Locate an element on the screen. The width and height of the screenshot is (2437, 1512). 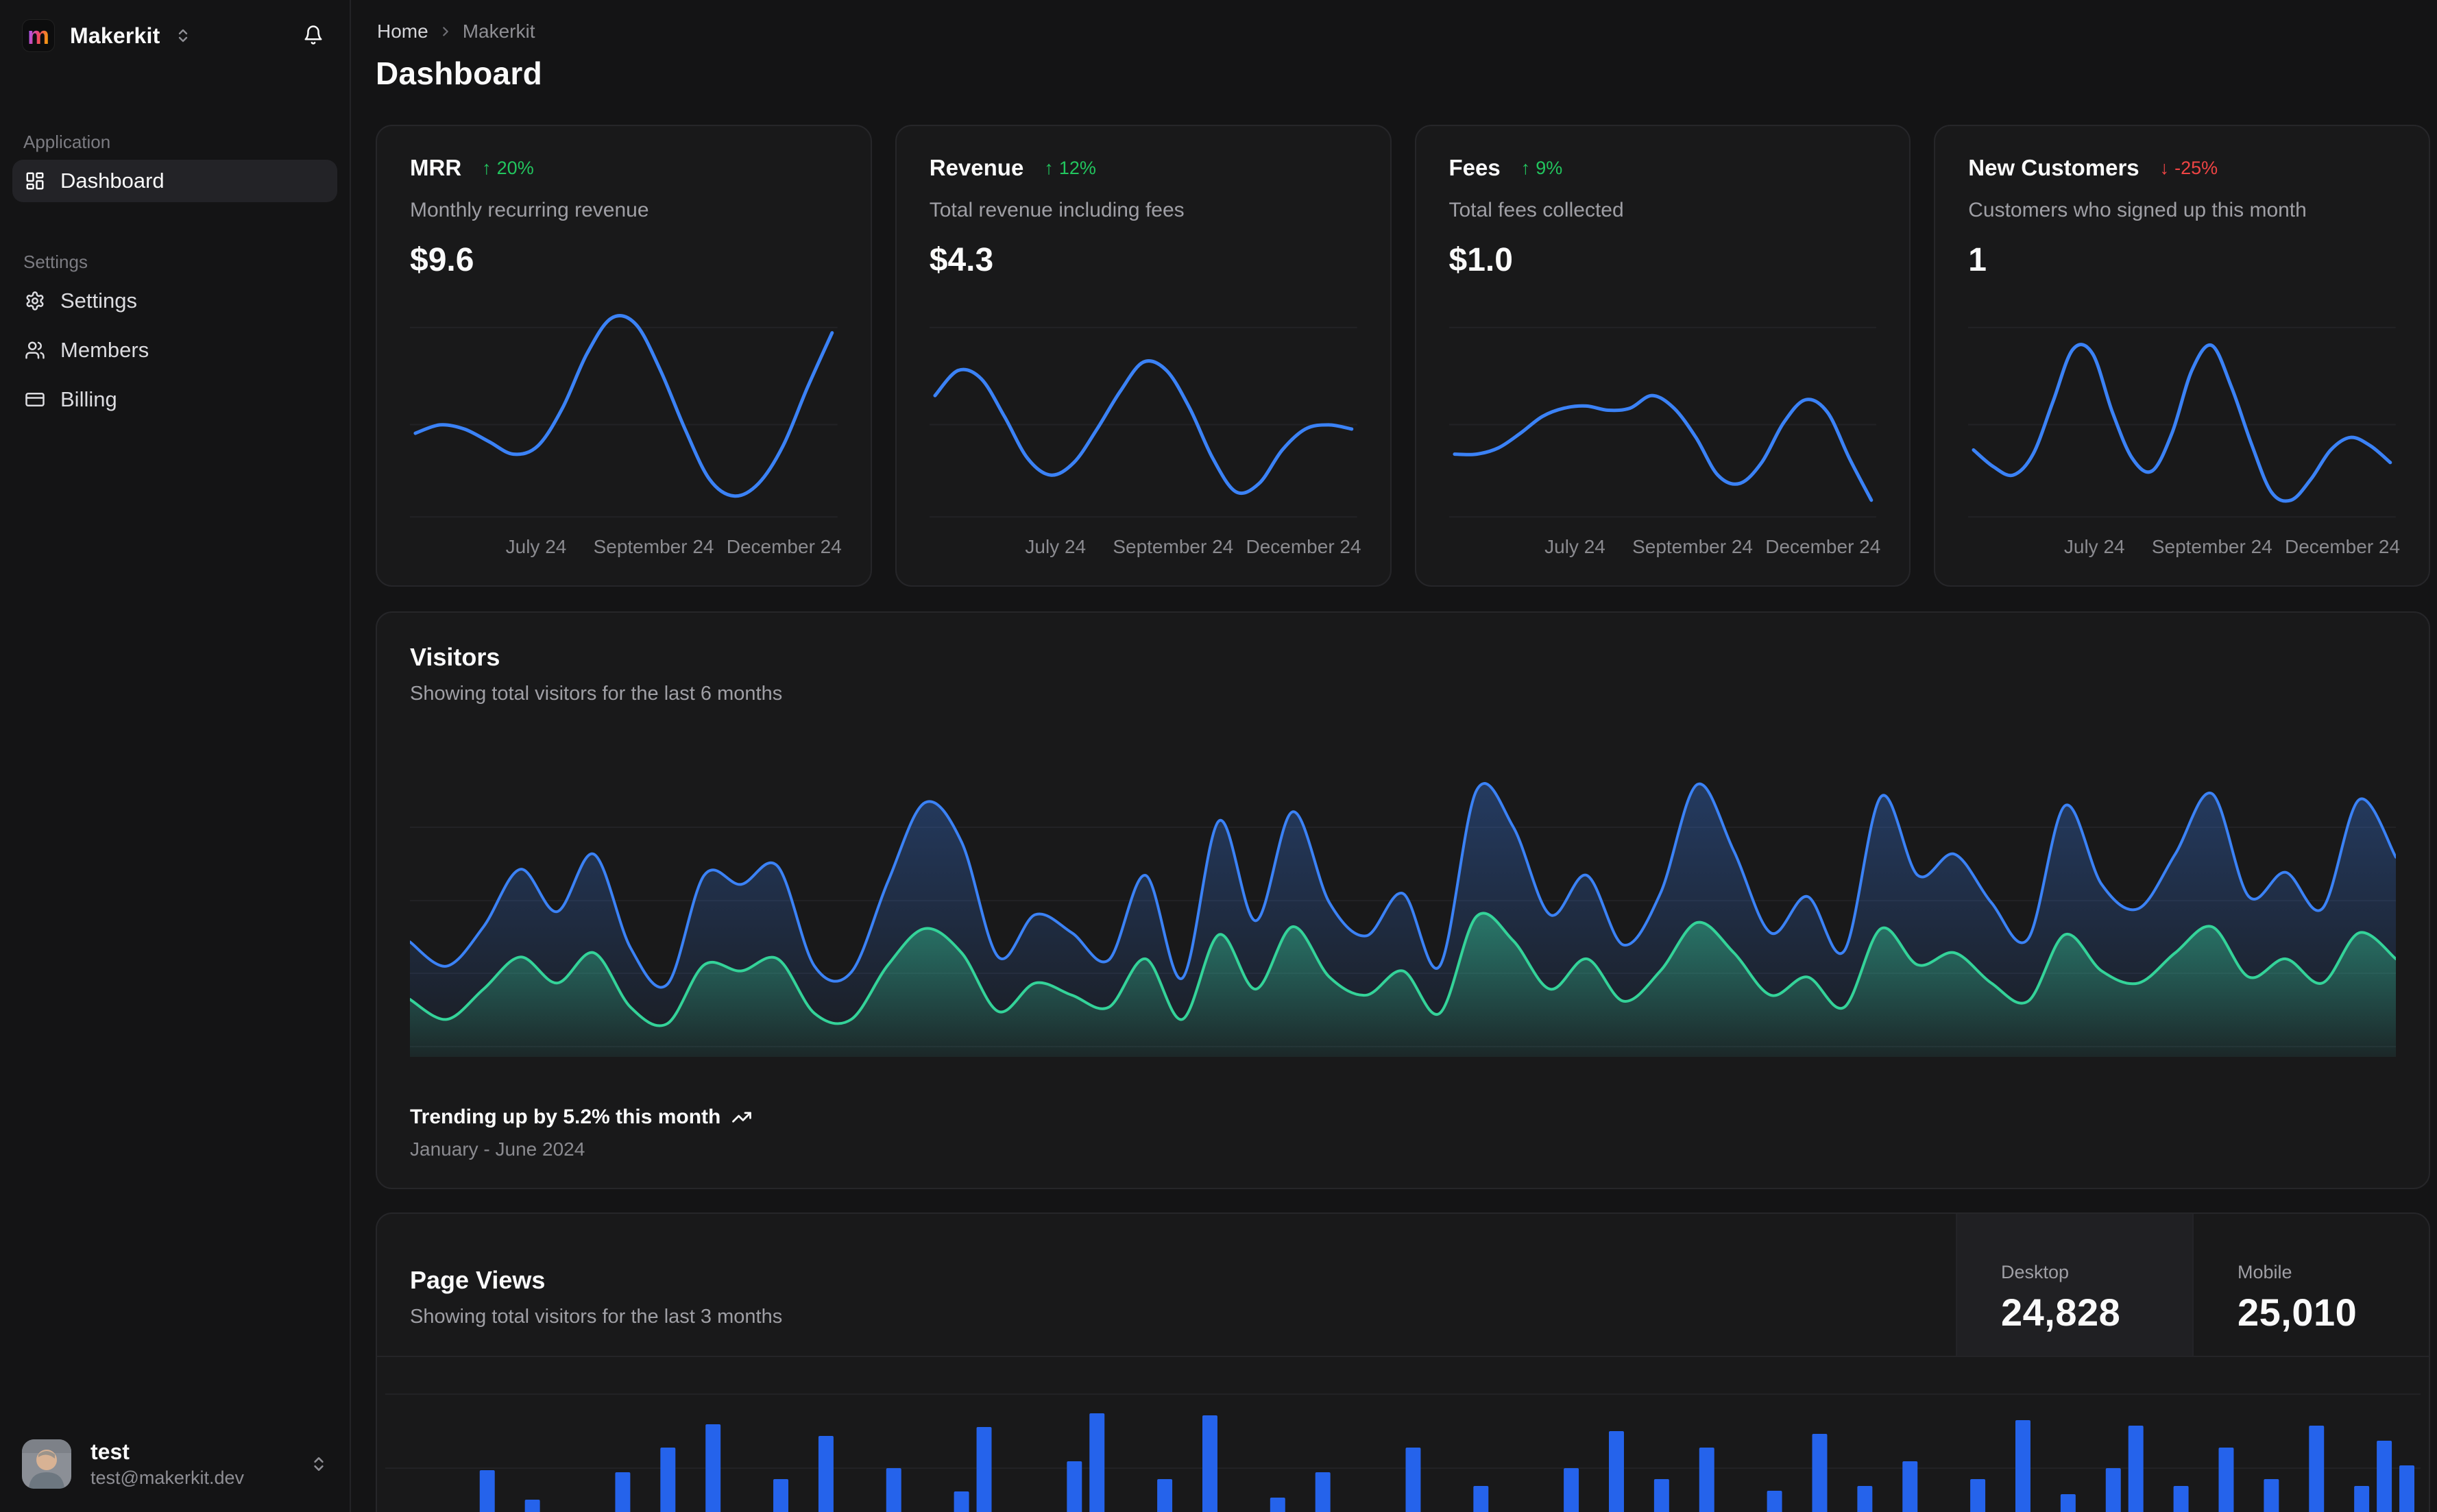
desktop-value: 24,828 is located at coordinates (2061, 1313).